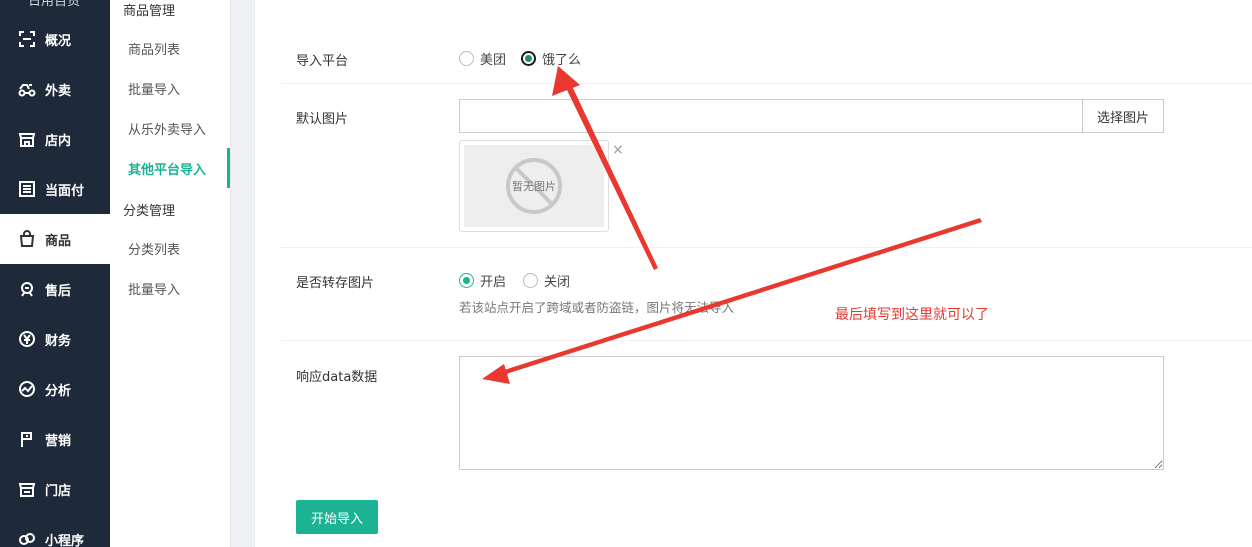  What do you see at coordinates (562, 60) in the screenshot?
I see `radio-label: 饿了么` at bounding box center [562, 60].